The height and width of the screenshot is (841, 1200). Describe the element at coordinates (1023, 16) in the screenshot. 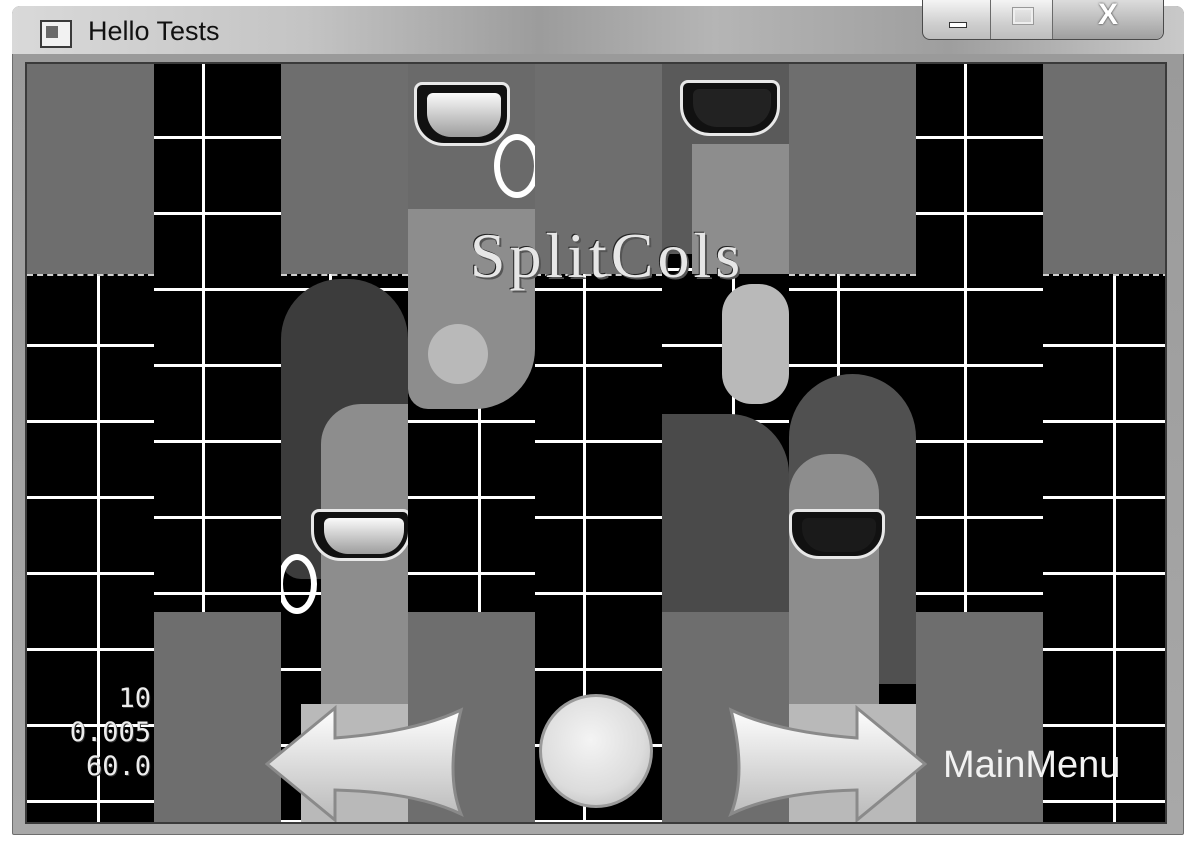

I see `maximize-icon` at that location.